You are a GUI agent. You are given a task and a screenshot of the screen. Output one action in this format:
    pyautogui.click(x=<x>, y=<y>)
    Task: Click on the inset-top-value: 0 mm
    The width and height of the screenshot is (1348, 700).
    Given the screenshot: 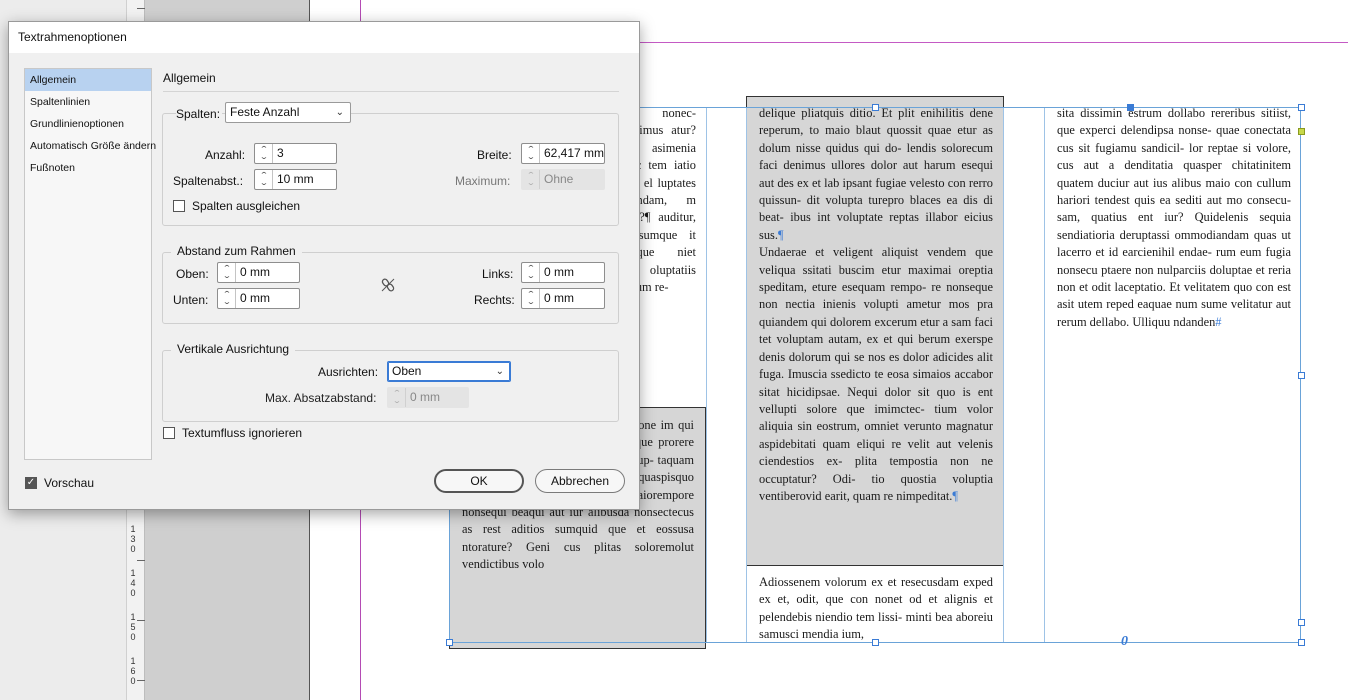 What is the action you would take?
    pyautogui.click(x=267, y=272)
    